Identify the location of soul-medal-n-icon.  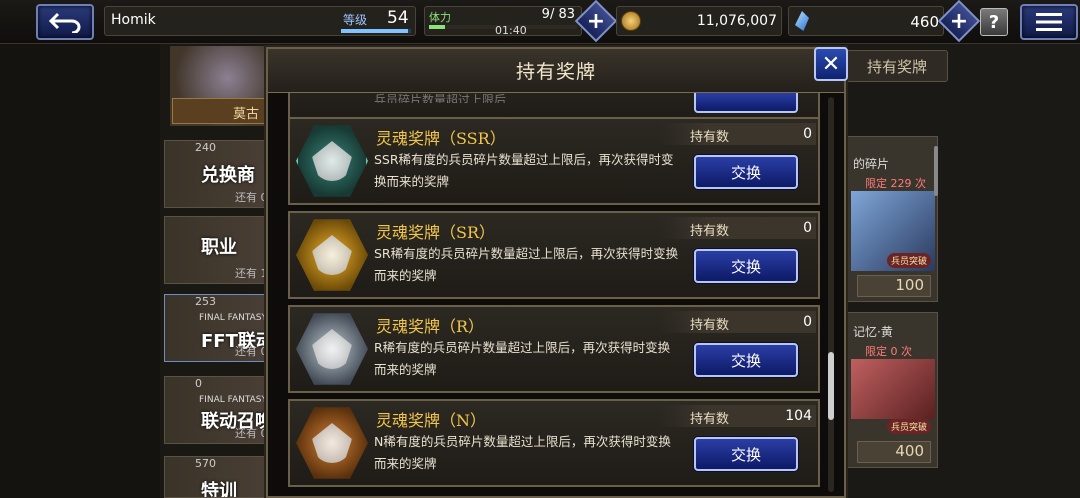
(332, 443).